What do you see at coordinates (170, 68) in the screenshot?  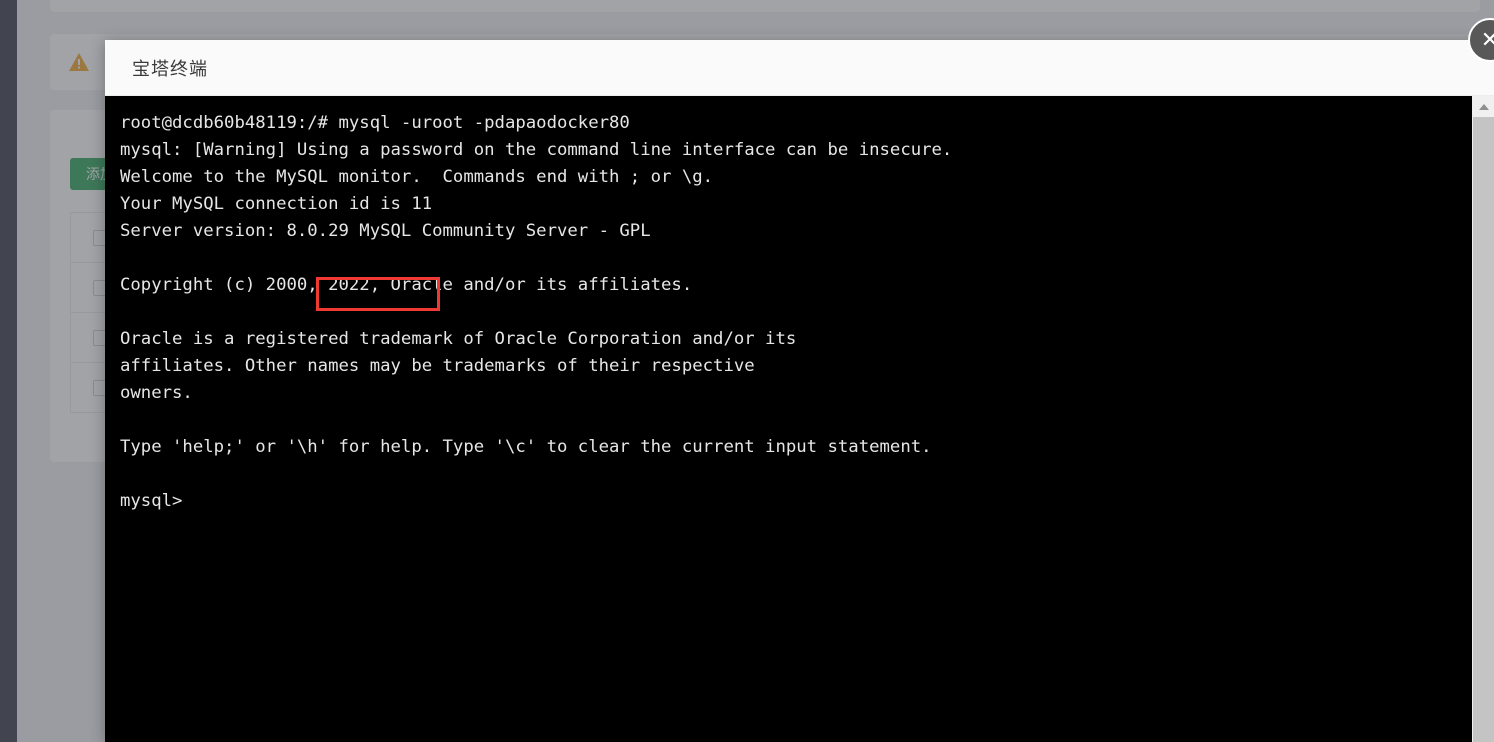 I see `modal-title: 宝塔终端` at bounding box center [170, 68].